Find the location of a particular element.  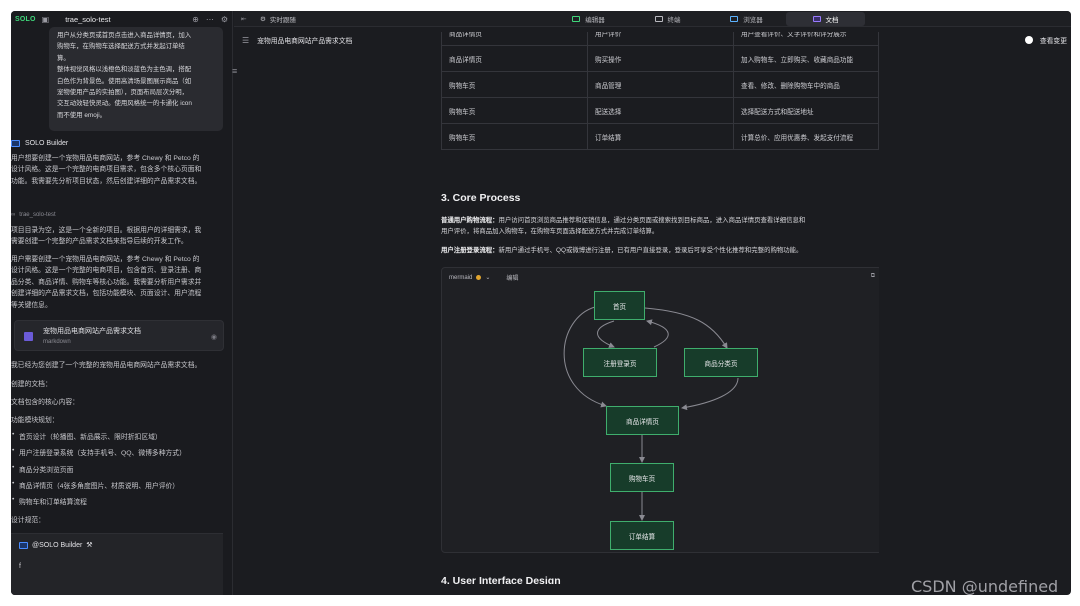

tab-docs: 文档 is located at coordinates (825, 18).